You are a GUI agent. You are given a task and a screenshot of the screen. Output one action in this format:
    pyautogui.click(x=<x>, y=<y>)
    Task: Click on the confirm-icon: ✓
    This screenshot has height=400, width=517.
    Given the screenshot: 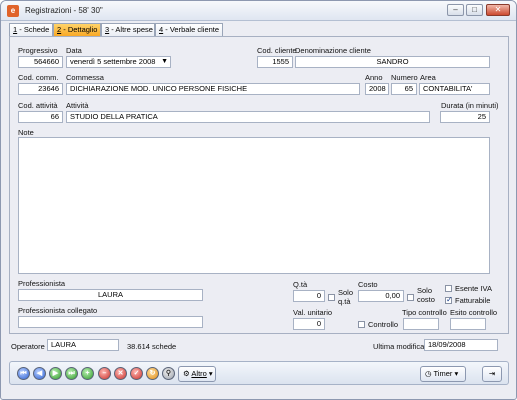 What is the action you would take?
    pyautogui.click(x=136, y=373)
    